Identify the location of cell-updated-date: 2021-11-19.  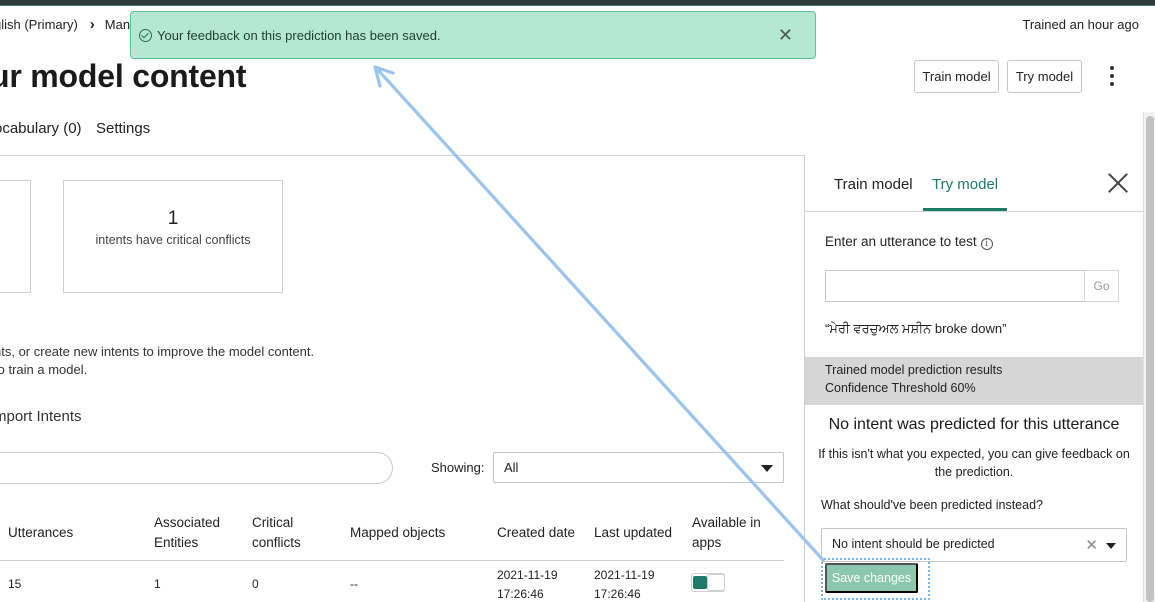
(624, 575).